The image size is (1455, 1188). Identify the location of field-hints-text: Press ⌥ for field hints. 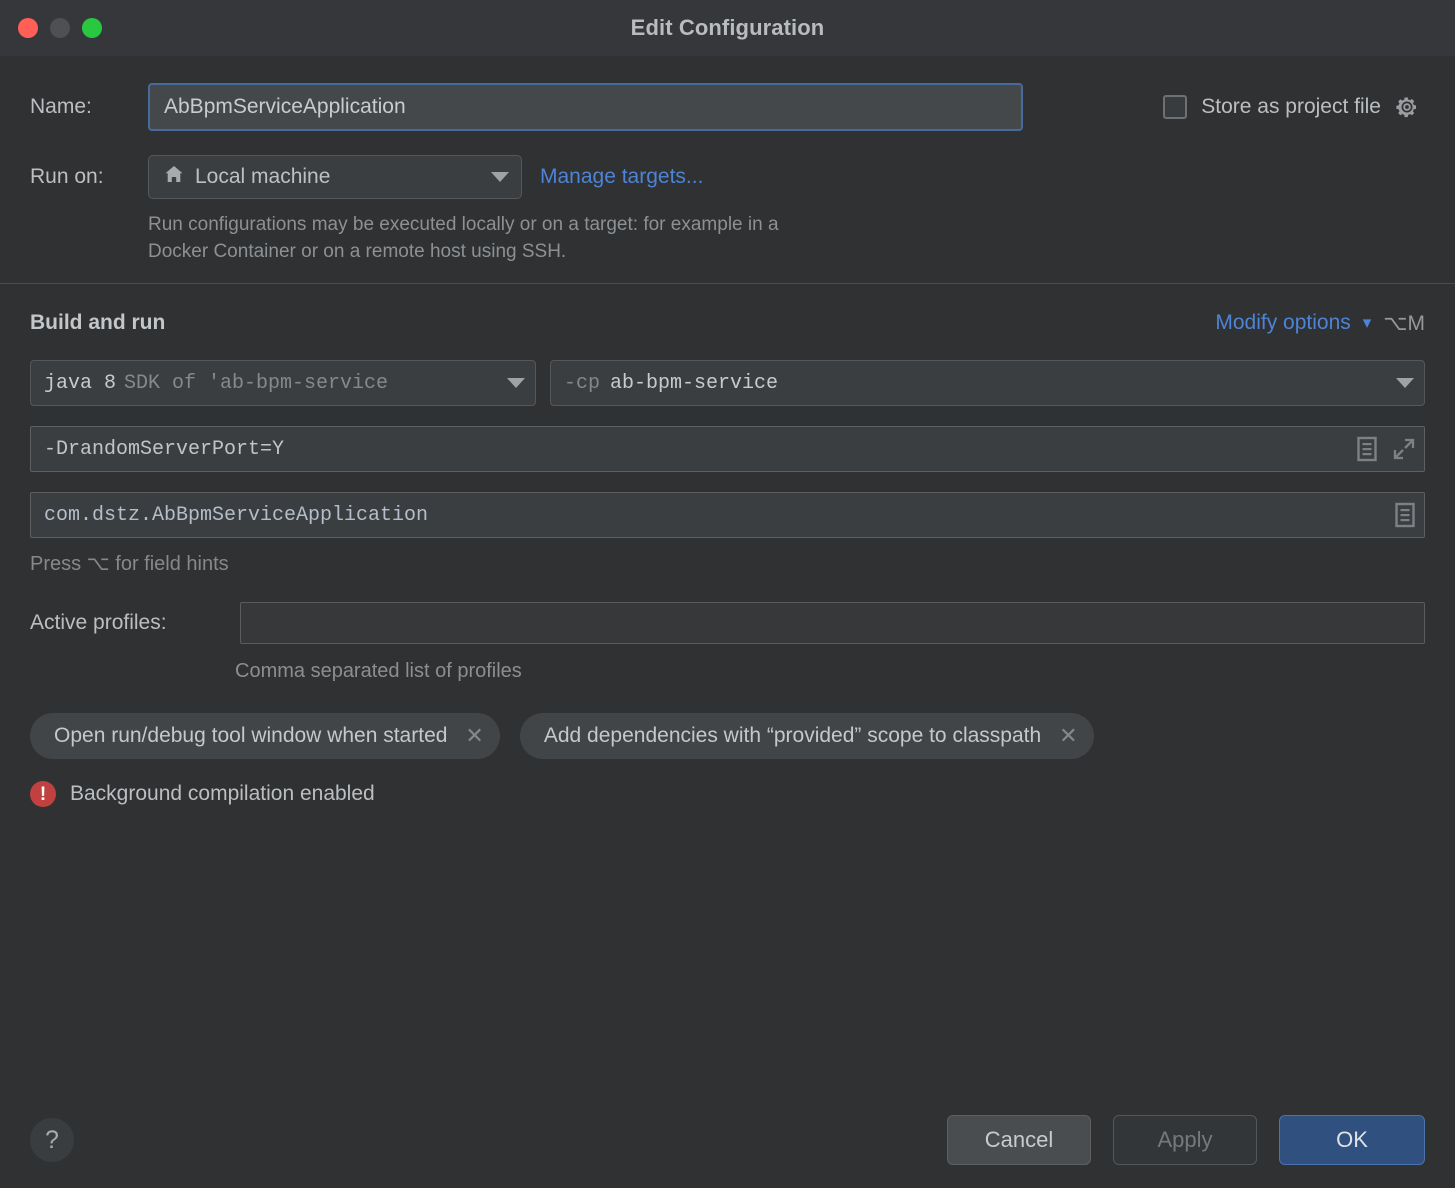
(129, 564).